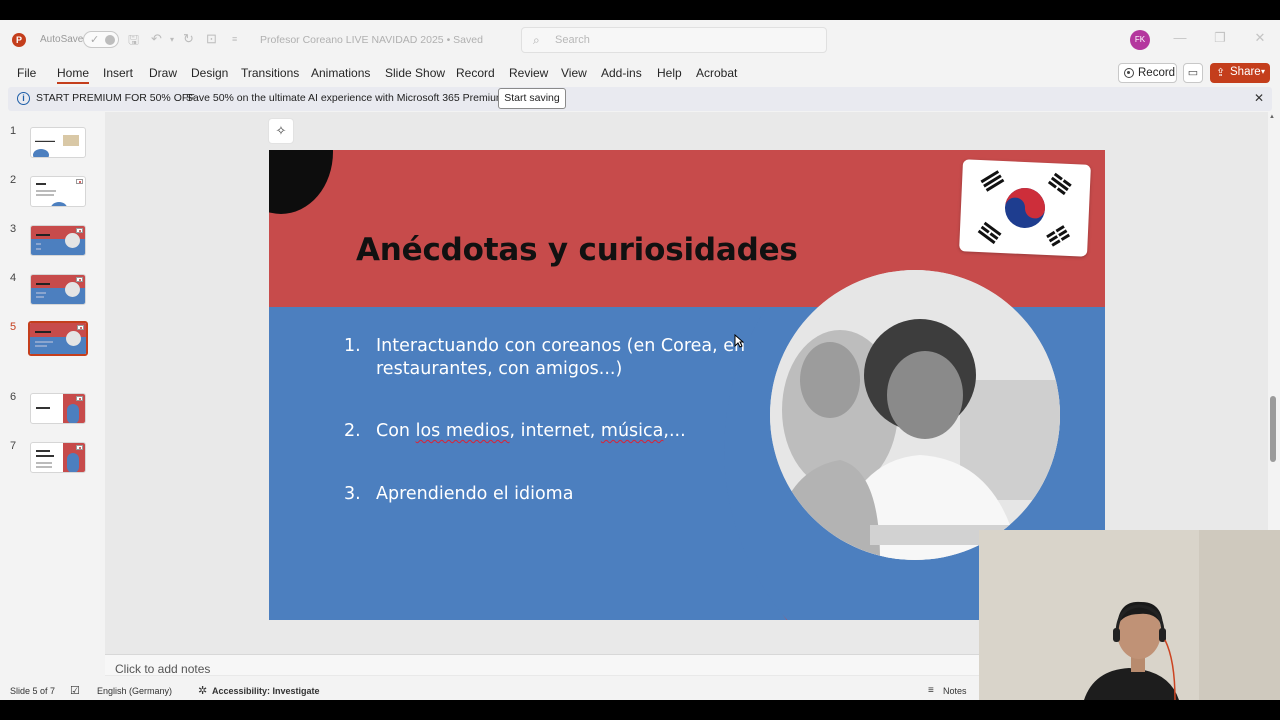 The width and height of the screenshot is (1280, 720). What do you see at coordinates (352, 494) in the screenshot?
I see `list-number: 3.` at bounding box center [352, 494].